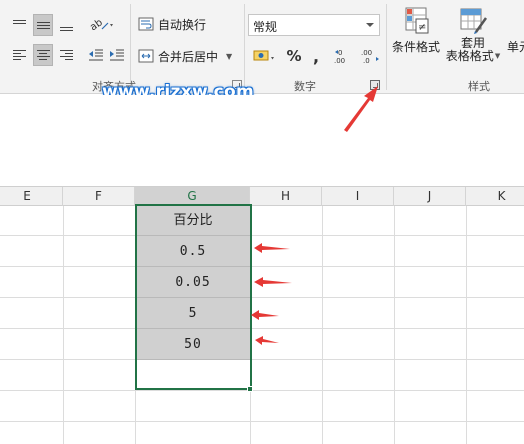 This screenshot has width=524, height=444. I want to click on left-align-button, so click(19, 55).